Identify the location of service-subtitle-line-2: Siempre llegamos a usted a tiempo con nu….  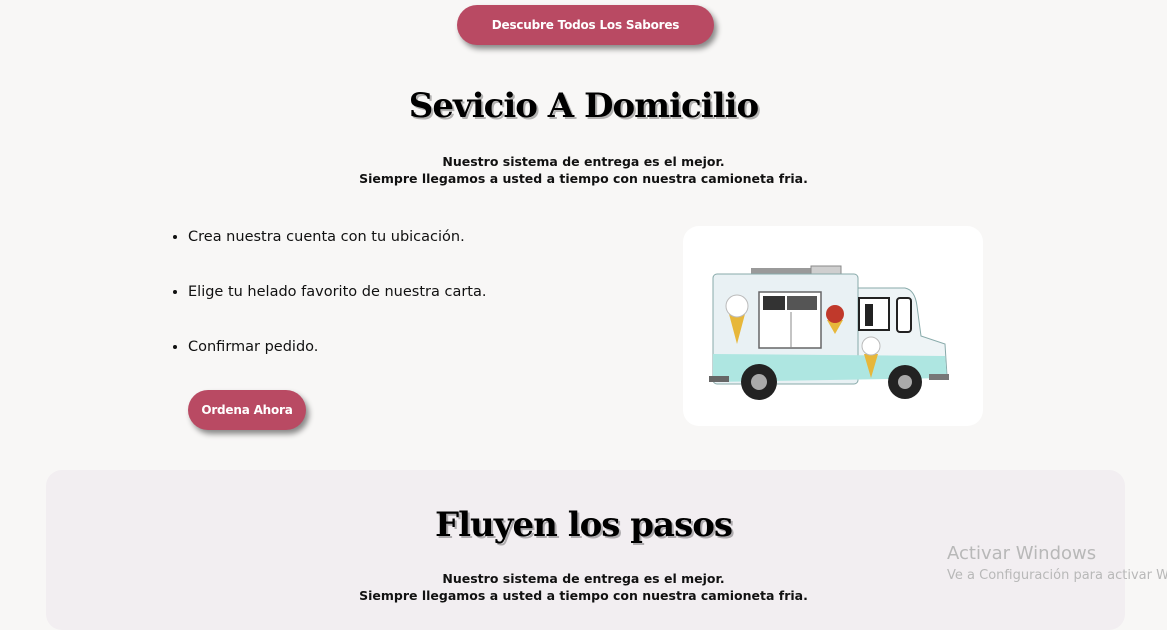
(583, 178).